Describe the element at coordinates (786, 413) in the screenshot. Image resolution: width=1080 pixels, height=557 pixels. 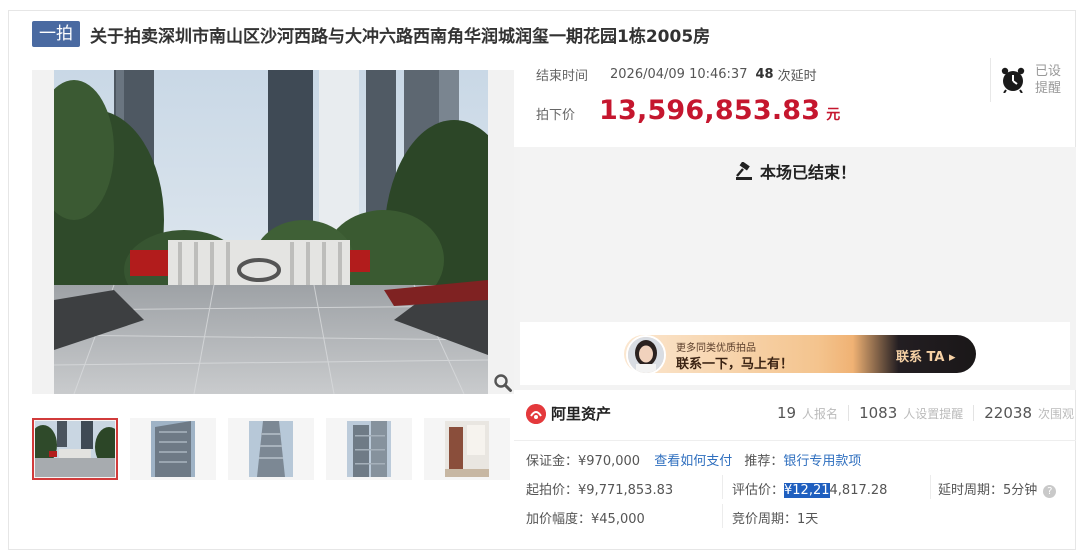
I see `registrants-count: 19` at that location.